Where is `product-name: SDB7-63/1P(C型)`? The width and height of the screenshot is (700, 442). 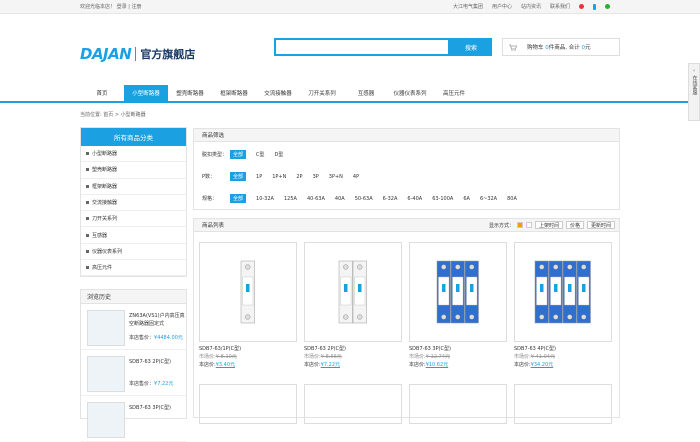 product-name: SDB7-63/1P(C型) is located at coordinates (248, 348).